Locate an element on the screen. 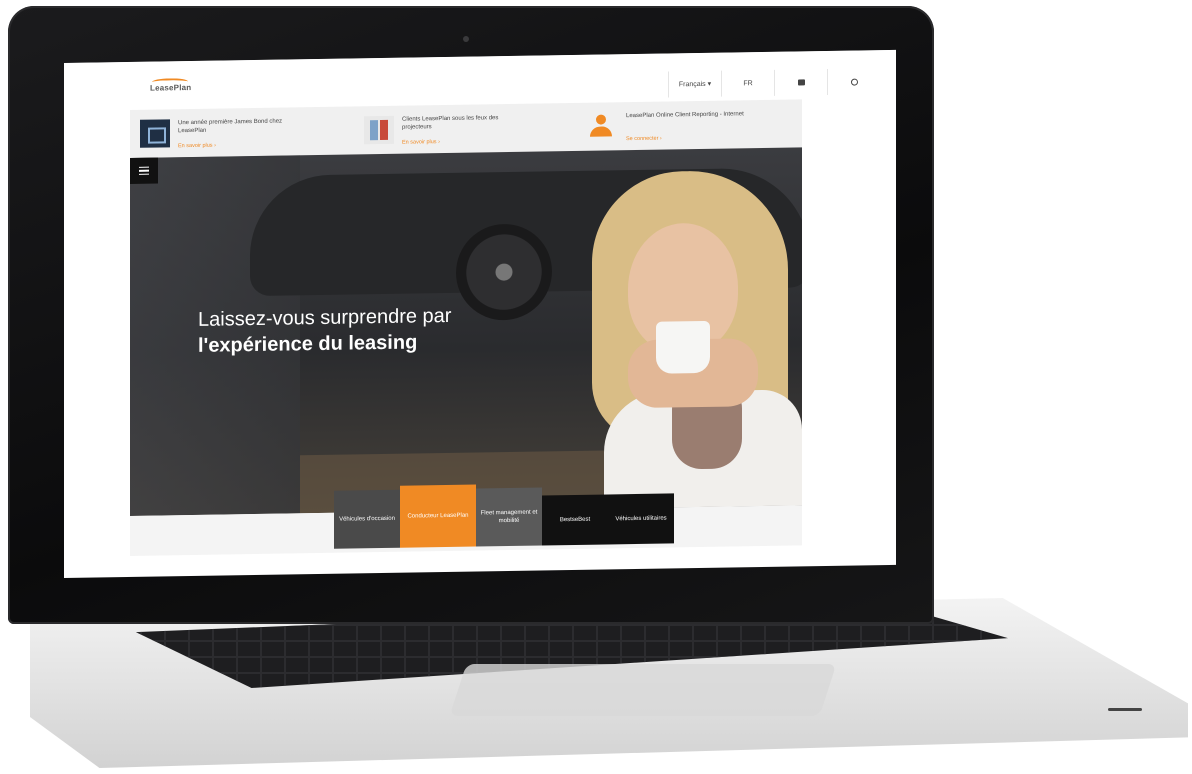 The image size is (1192, 774). site-logo: LeasePlan is located at coordinates (170, 85).